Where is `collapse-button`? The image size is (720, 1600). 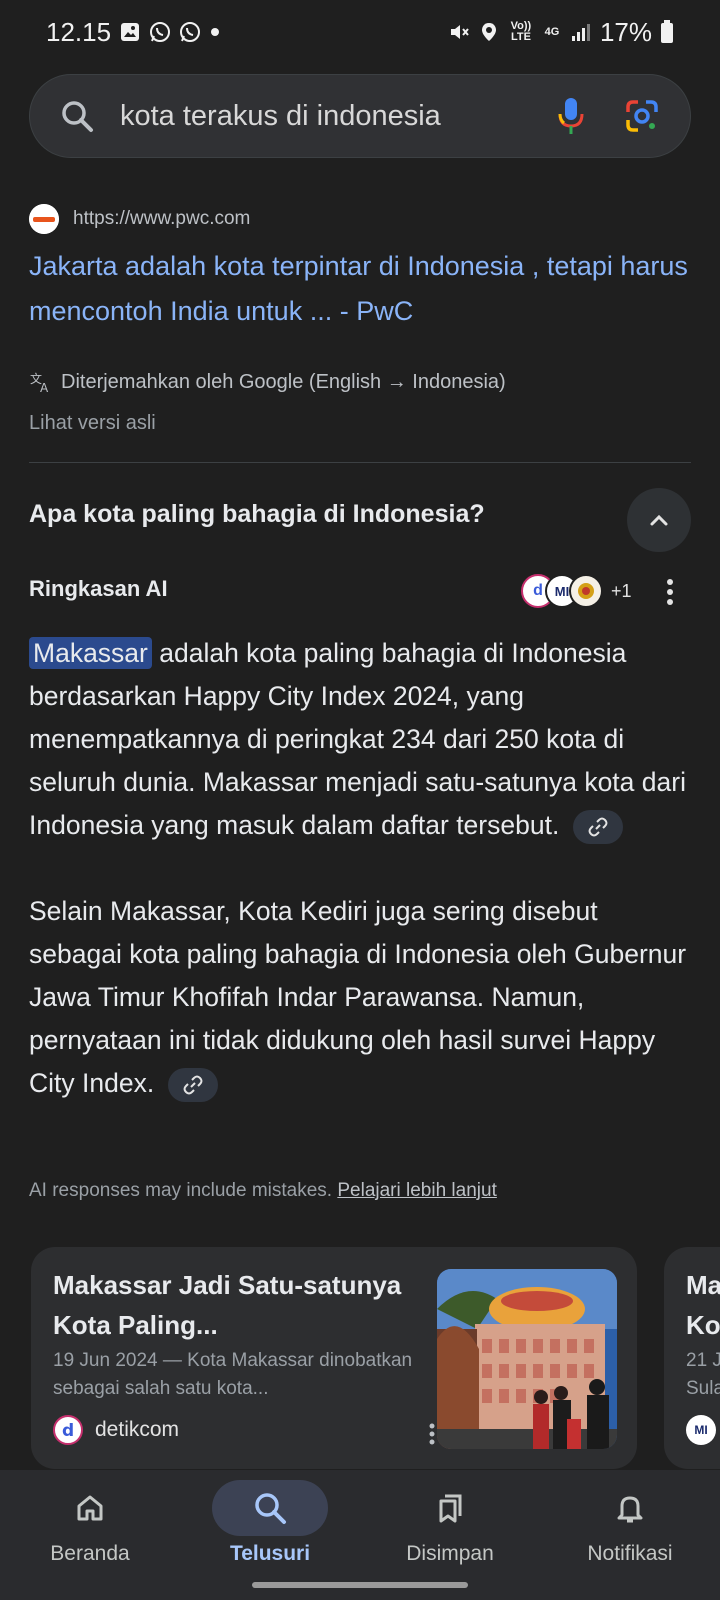 collapse-button is located at coordinates (659, 520).